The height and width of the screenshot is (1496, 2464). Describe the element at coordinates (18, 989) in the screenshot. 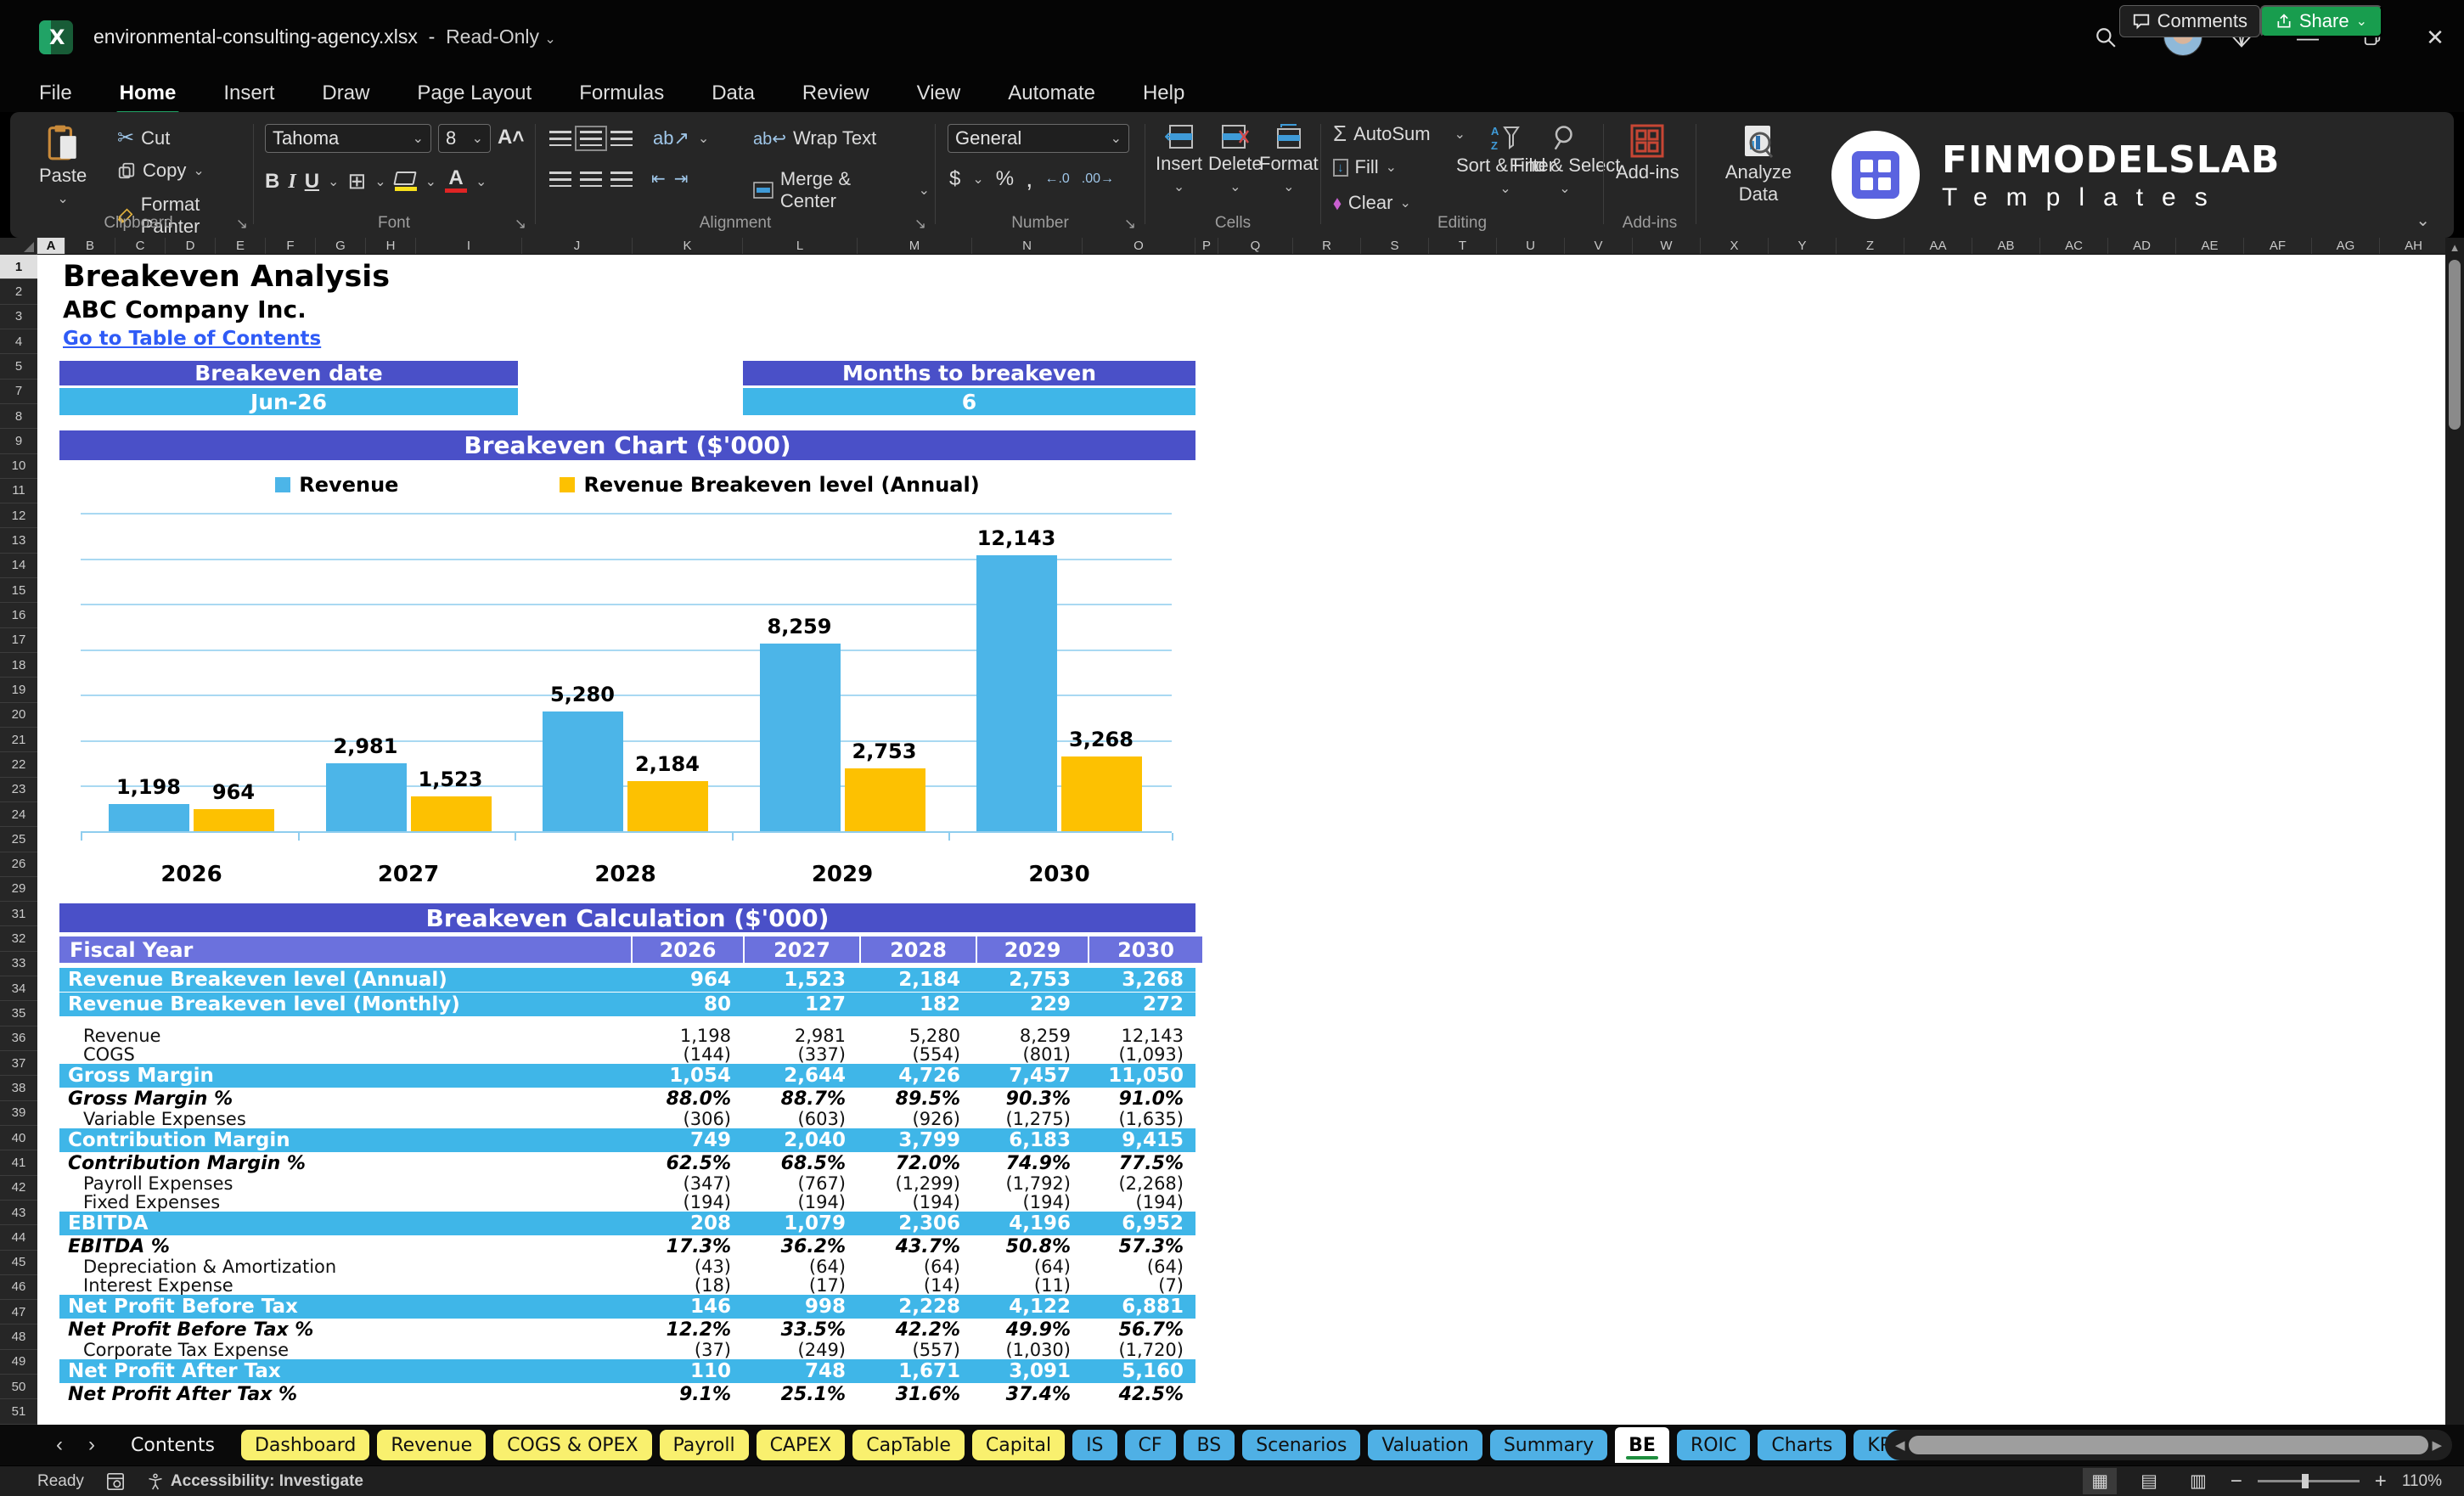

I see `row-header-34: 34` at that location.